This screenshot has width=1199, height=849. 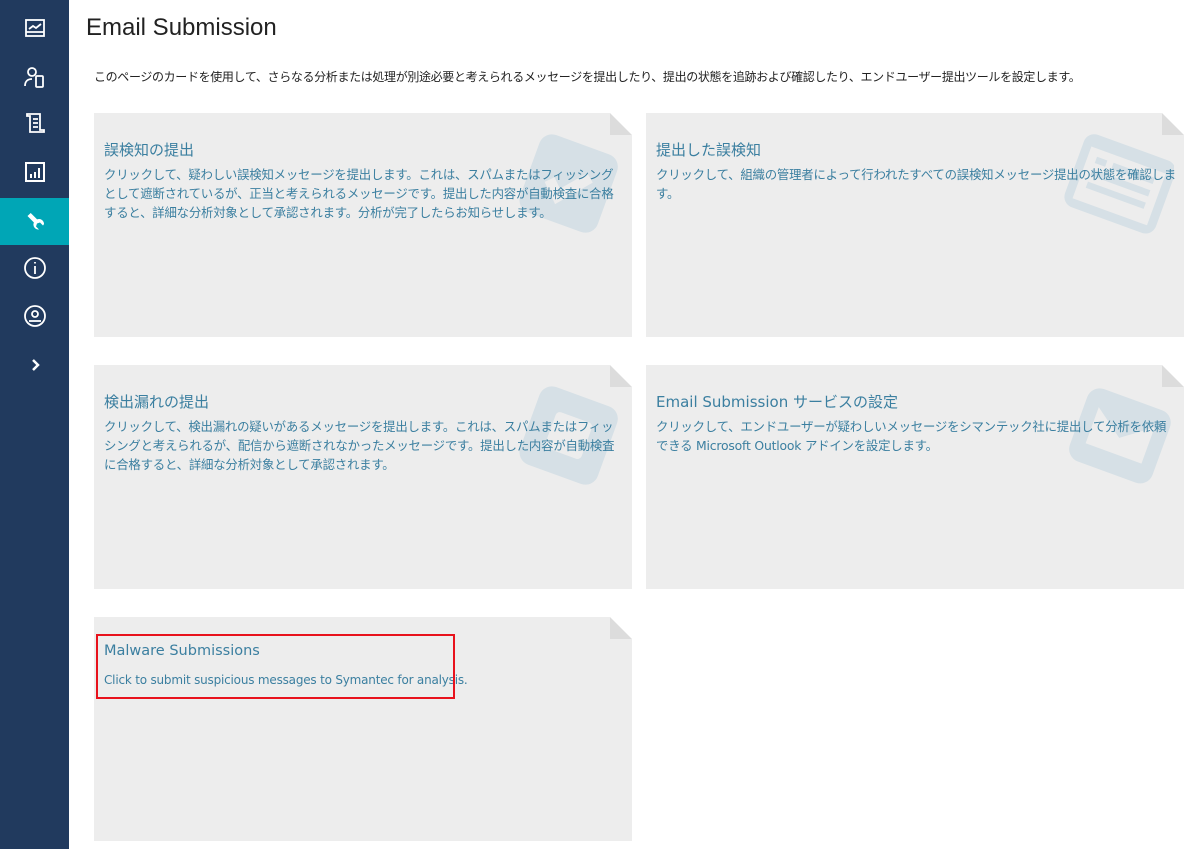 I want to click on dashboard-icon, so click(x=34, y=27).